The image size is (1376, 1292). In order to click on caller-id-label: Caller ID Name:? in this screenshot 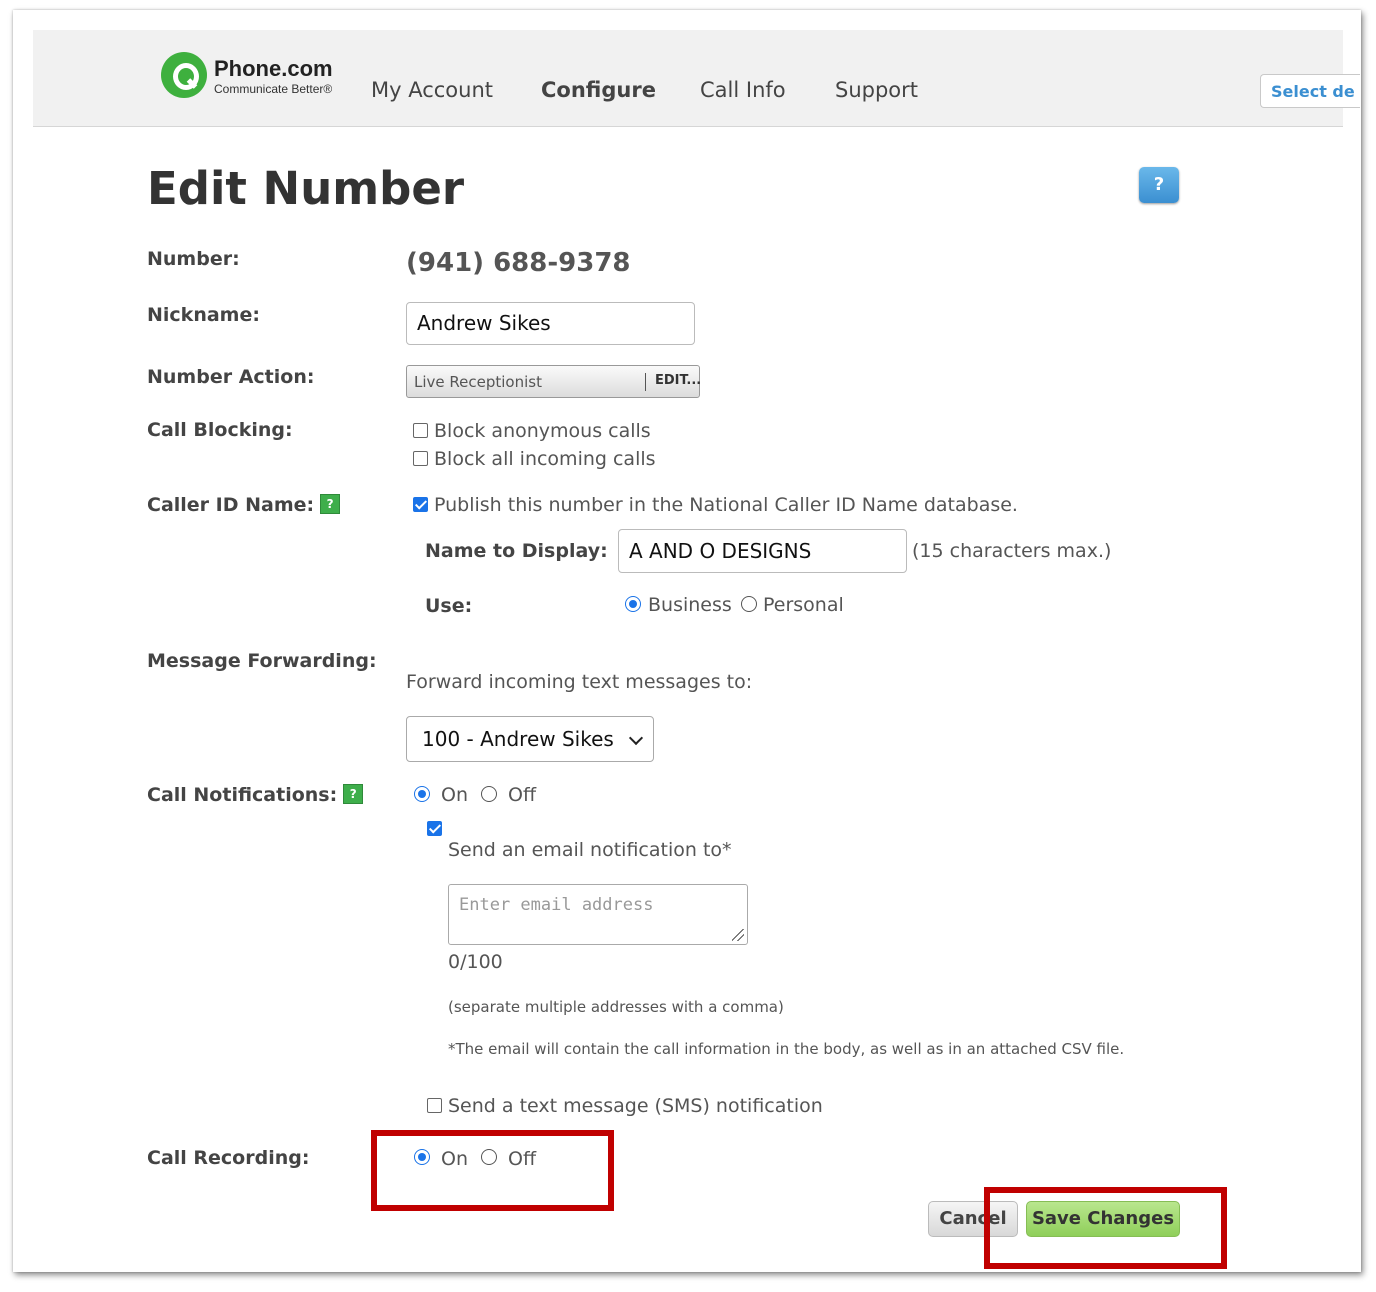, I will do `click(244, 505)`.